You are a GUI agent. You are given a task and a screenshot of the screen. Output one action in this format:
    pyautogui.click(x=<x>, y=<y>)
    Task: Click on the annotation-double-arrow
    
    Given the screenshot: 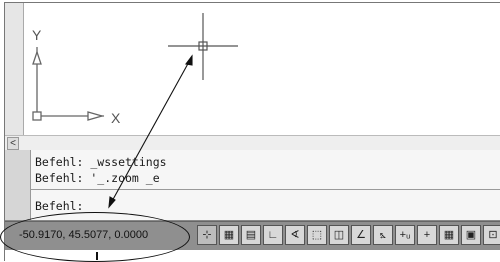 What is the action you would take?
    pyautogui.click(x=150, y=131)
    